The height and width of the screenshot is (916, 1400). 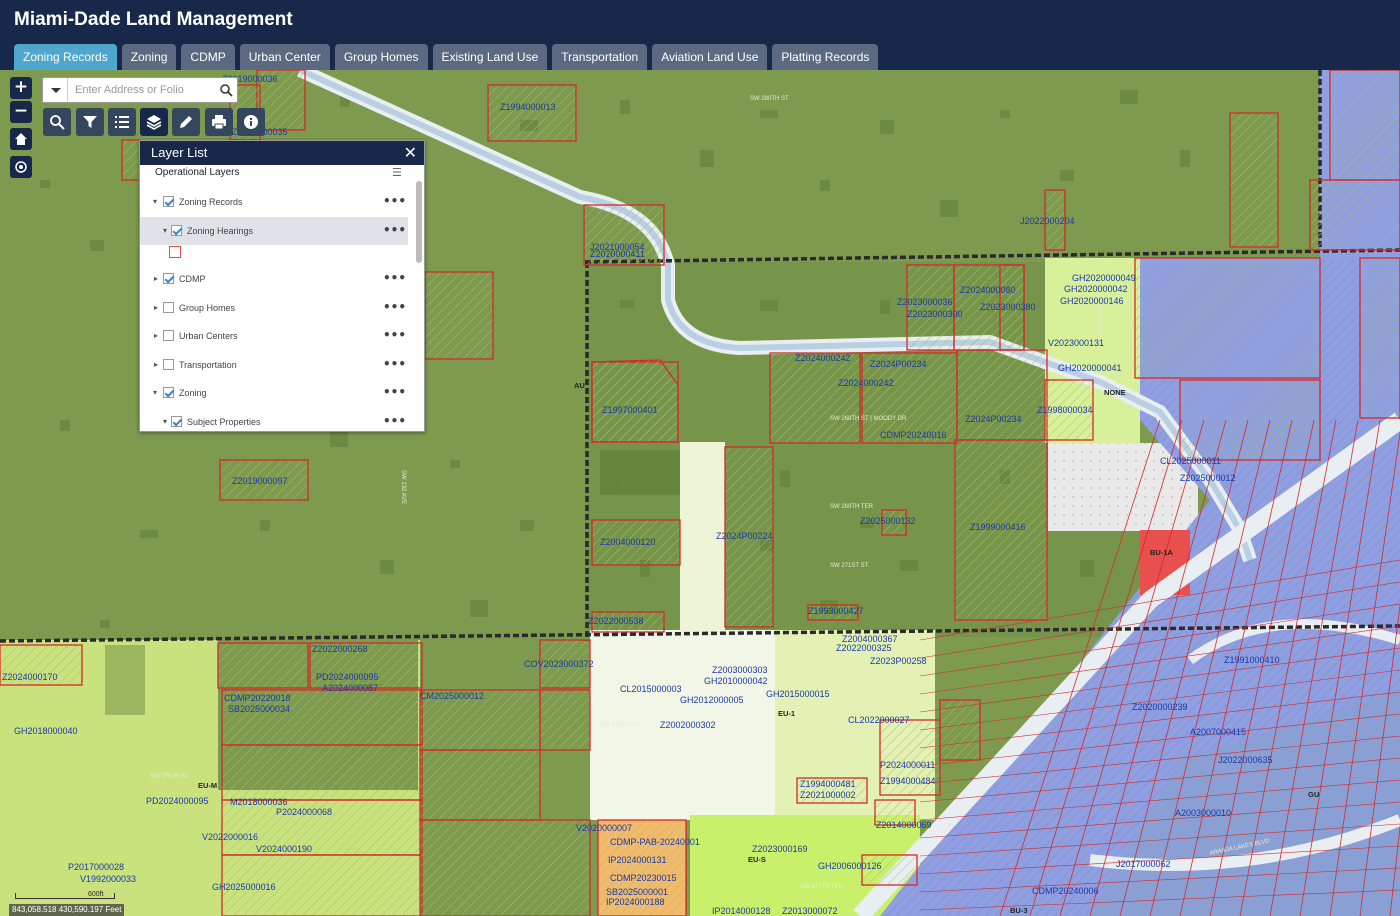 I want to click on case-number-label: IP2024000188, so click(x=635, y=902).